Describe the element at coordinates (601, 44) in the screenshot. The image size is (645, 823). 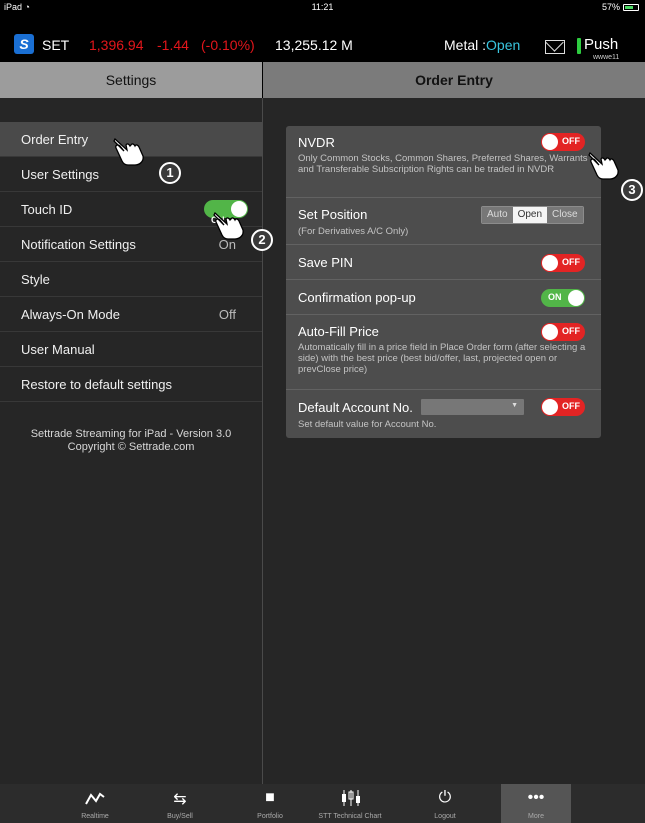
I see `push-button: Push` at that location.